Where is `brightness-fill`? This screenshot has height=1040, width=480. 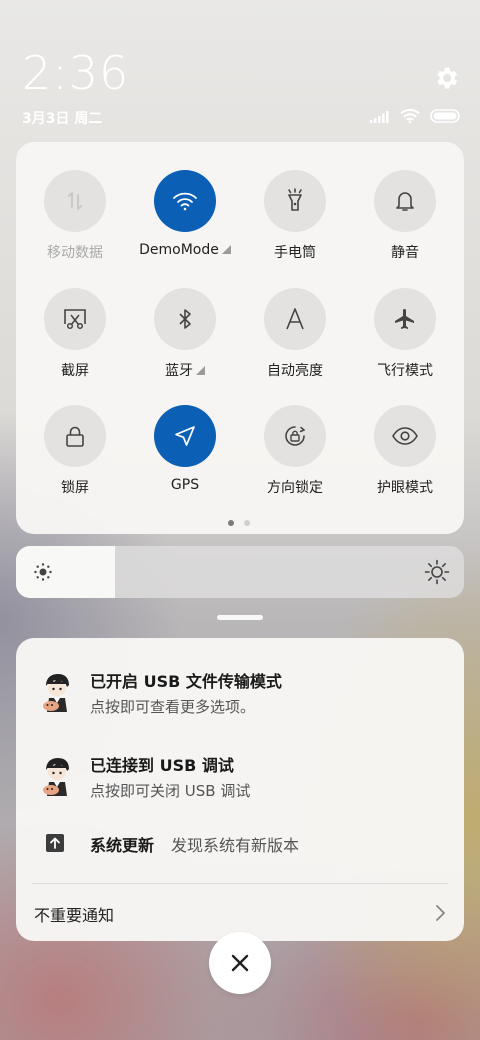
brightness-fill is located at coordinates (65, 572).